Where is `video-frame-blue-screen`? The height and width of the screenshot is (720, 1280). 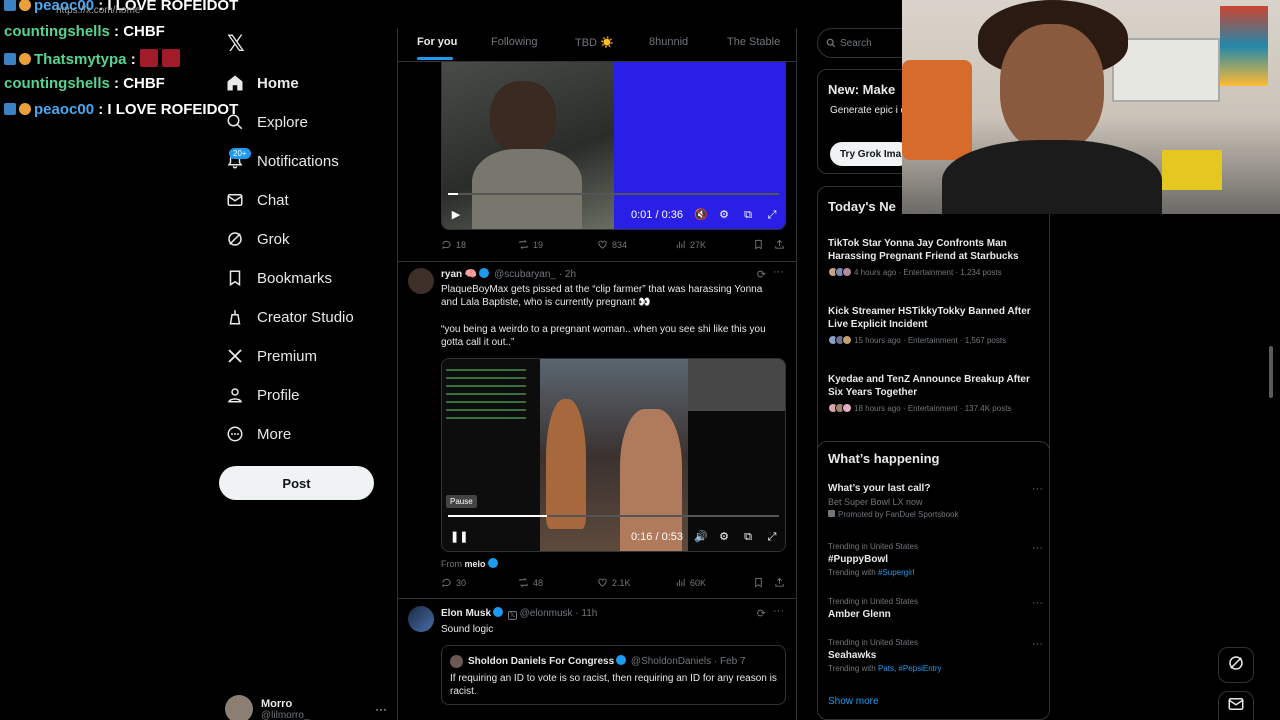
video-frame-blue-screen is located at coordinates (699, 139).